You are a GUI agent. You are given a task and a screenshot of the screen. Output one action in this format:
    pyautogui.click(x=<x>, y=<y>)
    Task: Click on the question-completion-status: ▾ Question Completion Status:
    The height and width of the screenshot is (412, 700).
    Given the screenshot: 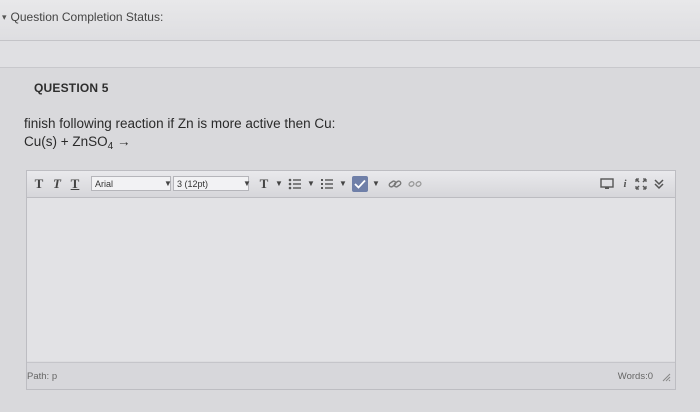 What is the action you would take?
    pyautogui.click(x=82, y=17)
    